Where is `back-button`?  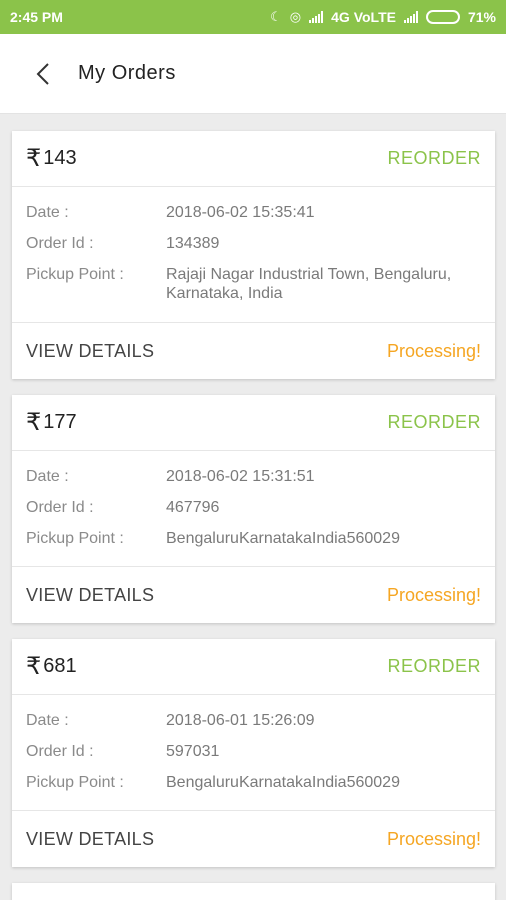
back-button is located at coordinates (43, 74).